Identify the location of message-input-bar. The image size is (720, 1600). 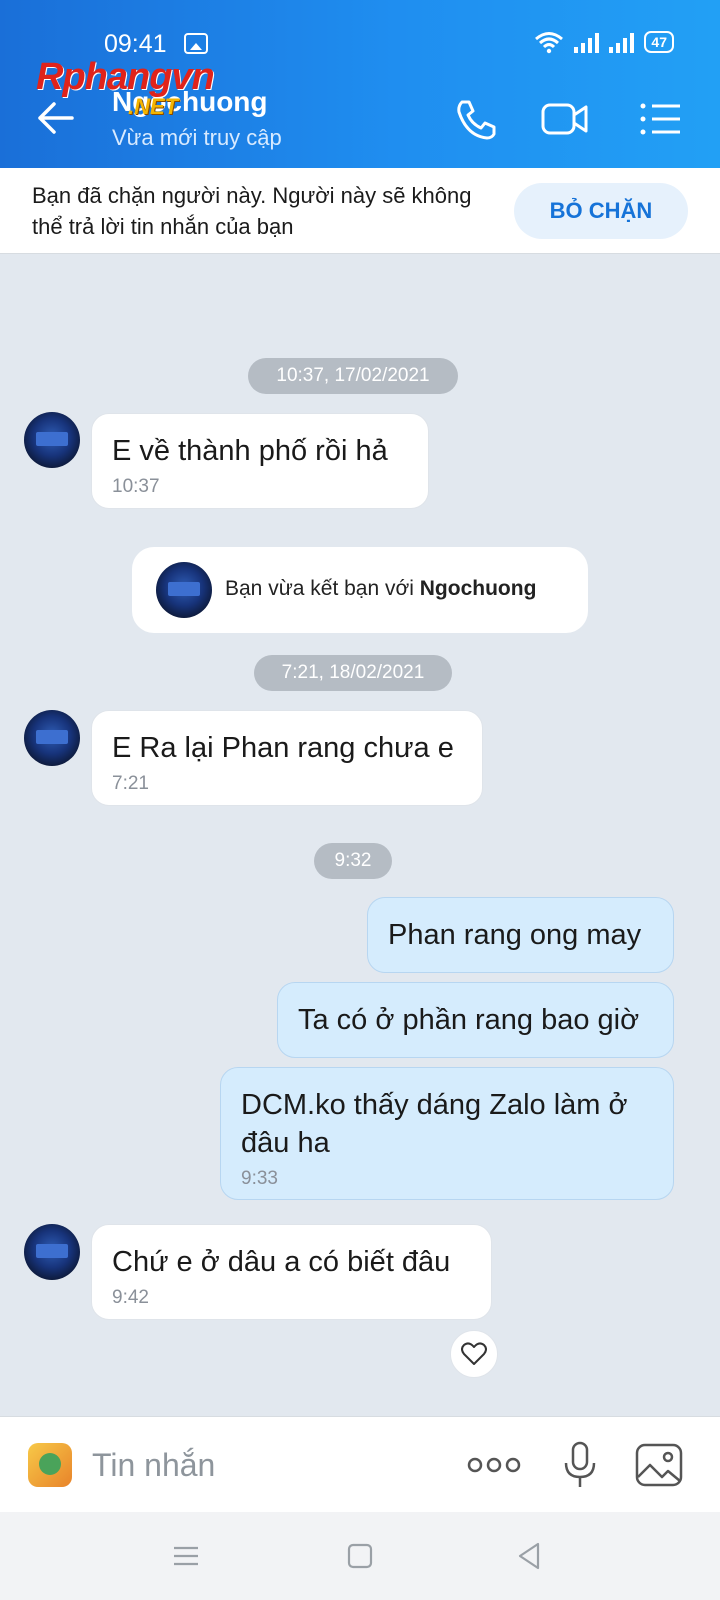
(360, 1464).